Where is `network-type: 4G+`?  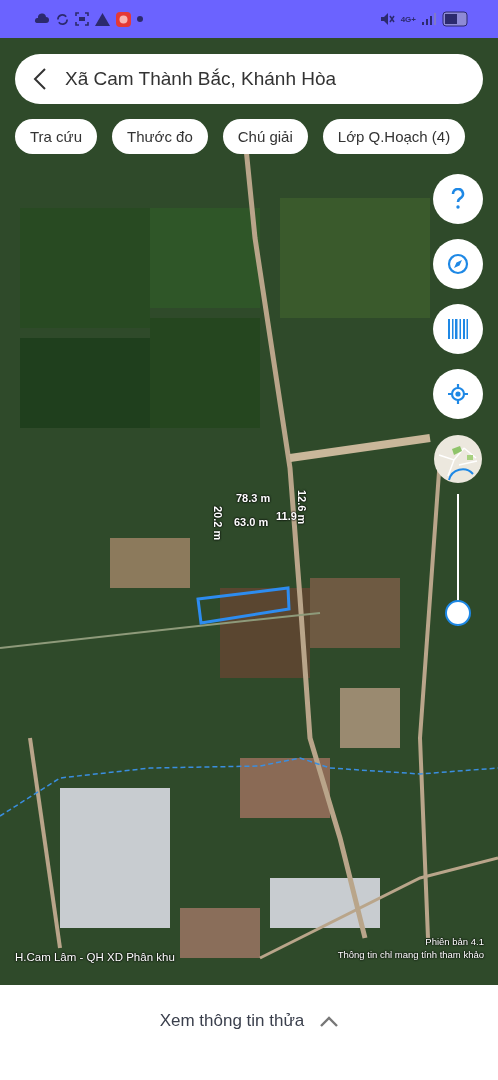
network-type: 4G+ is located at coordinates (408, 19).